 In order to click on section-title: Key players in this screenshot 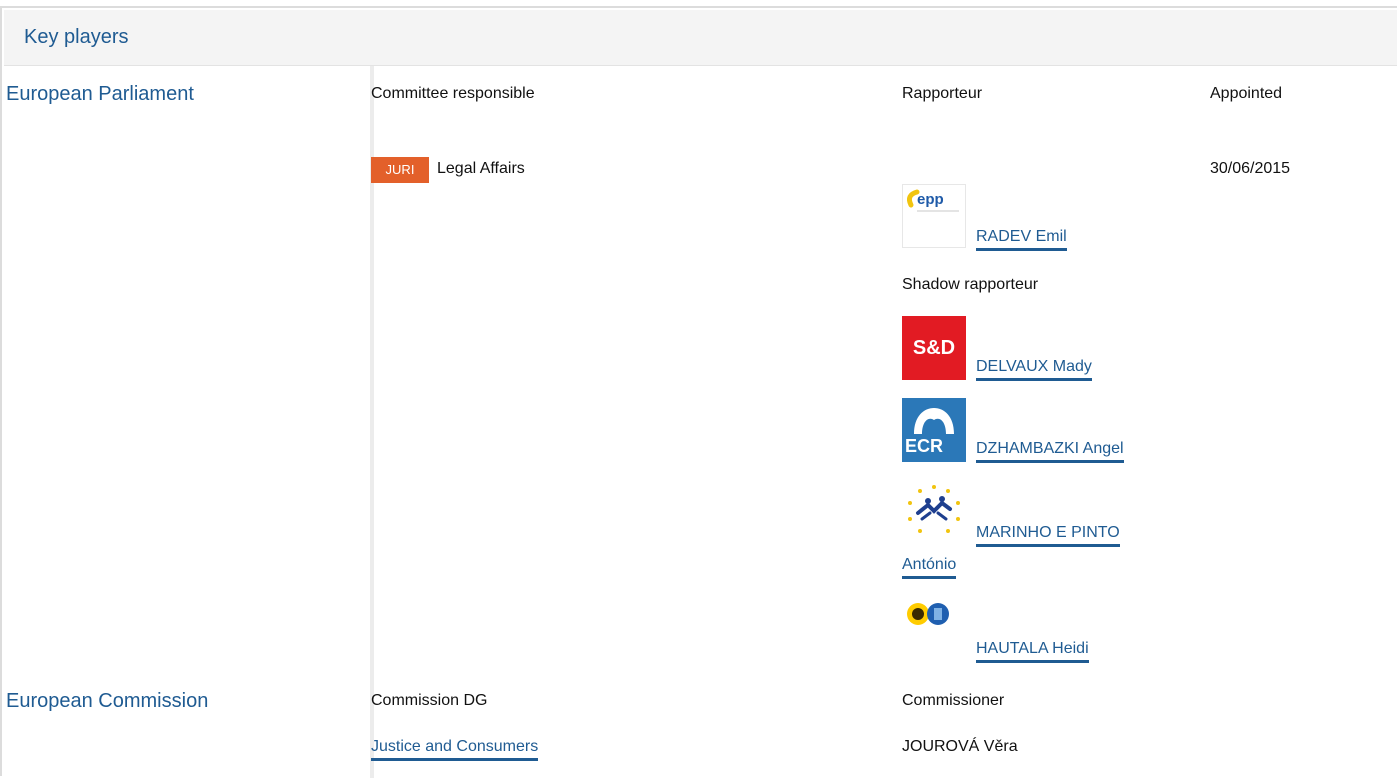, I will do `click(76, 37)`.